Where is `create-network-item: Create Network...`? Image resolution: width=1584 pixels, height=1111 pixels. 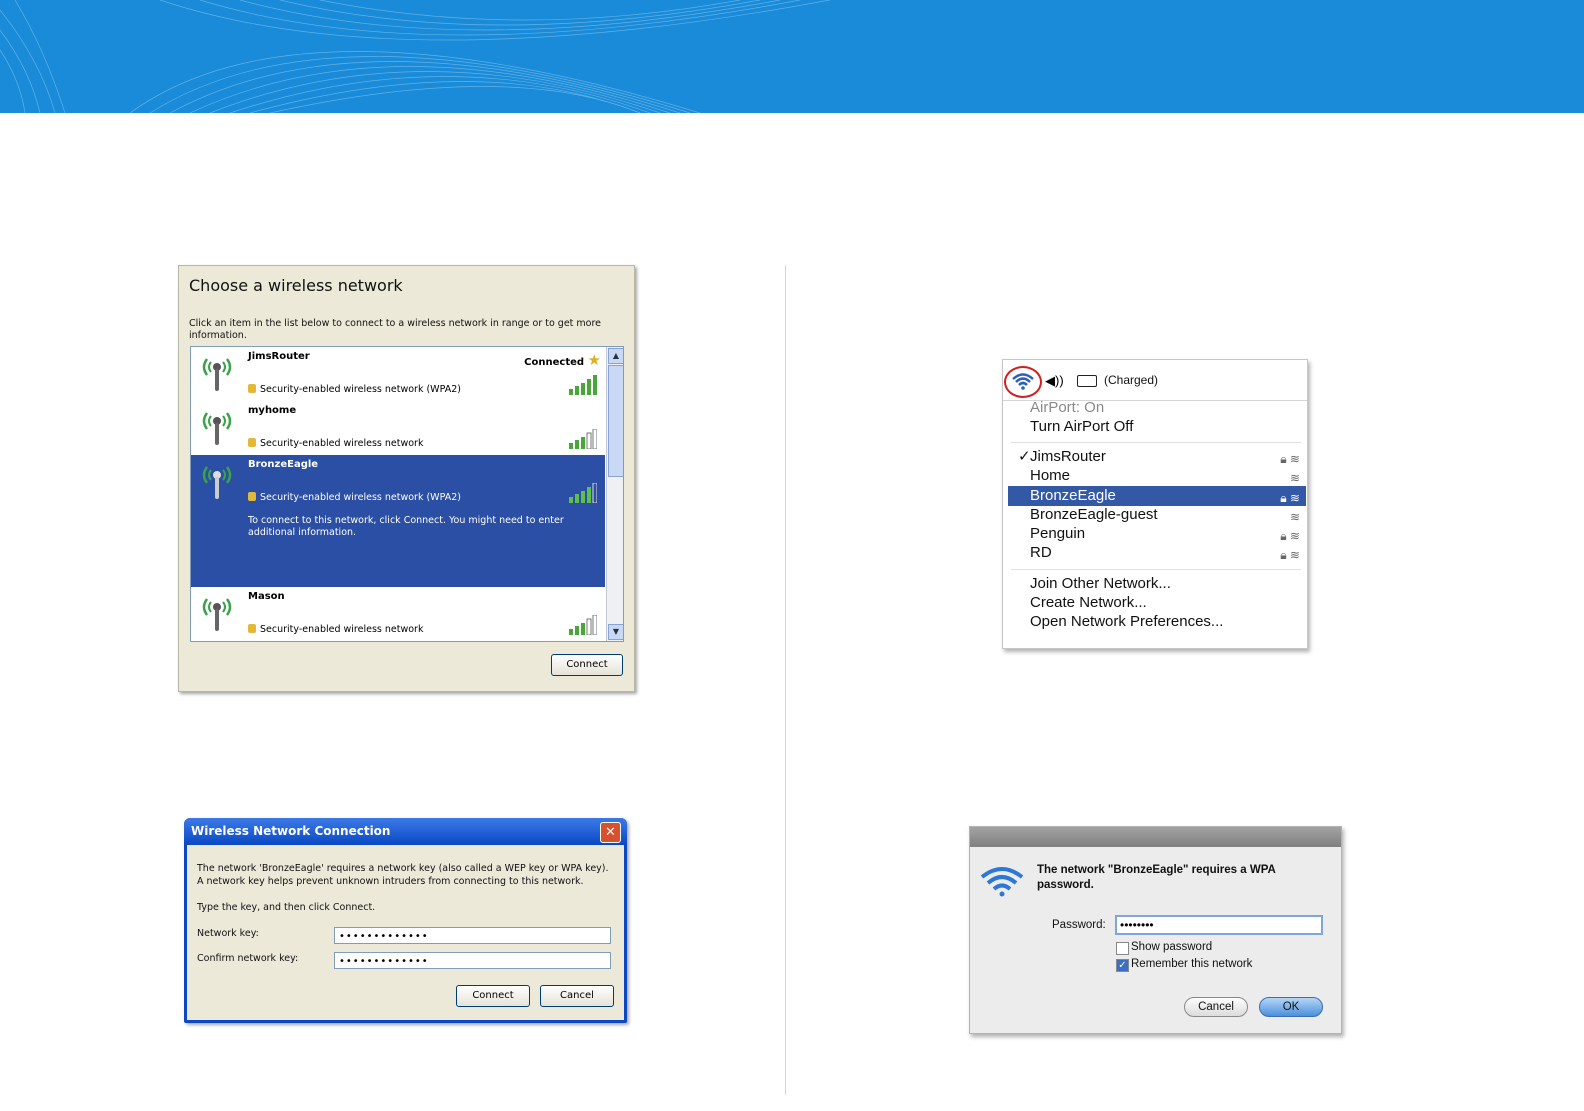 create-network-item: Create Network... is located at coordinates (1088, 602).